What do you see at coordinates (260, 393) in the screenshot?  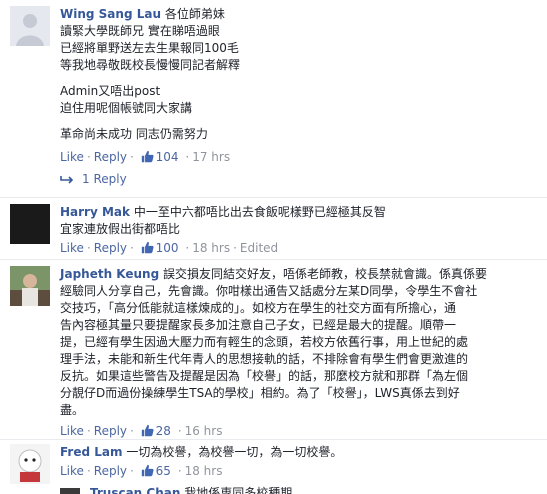 I see `comment-text-line: 分靚仔D而過份操練學生TSA的學校」相約。為了「校譽」，LWS真係去到好` at bounding box center [260, 393].